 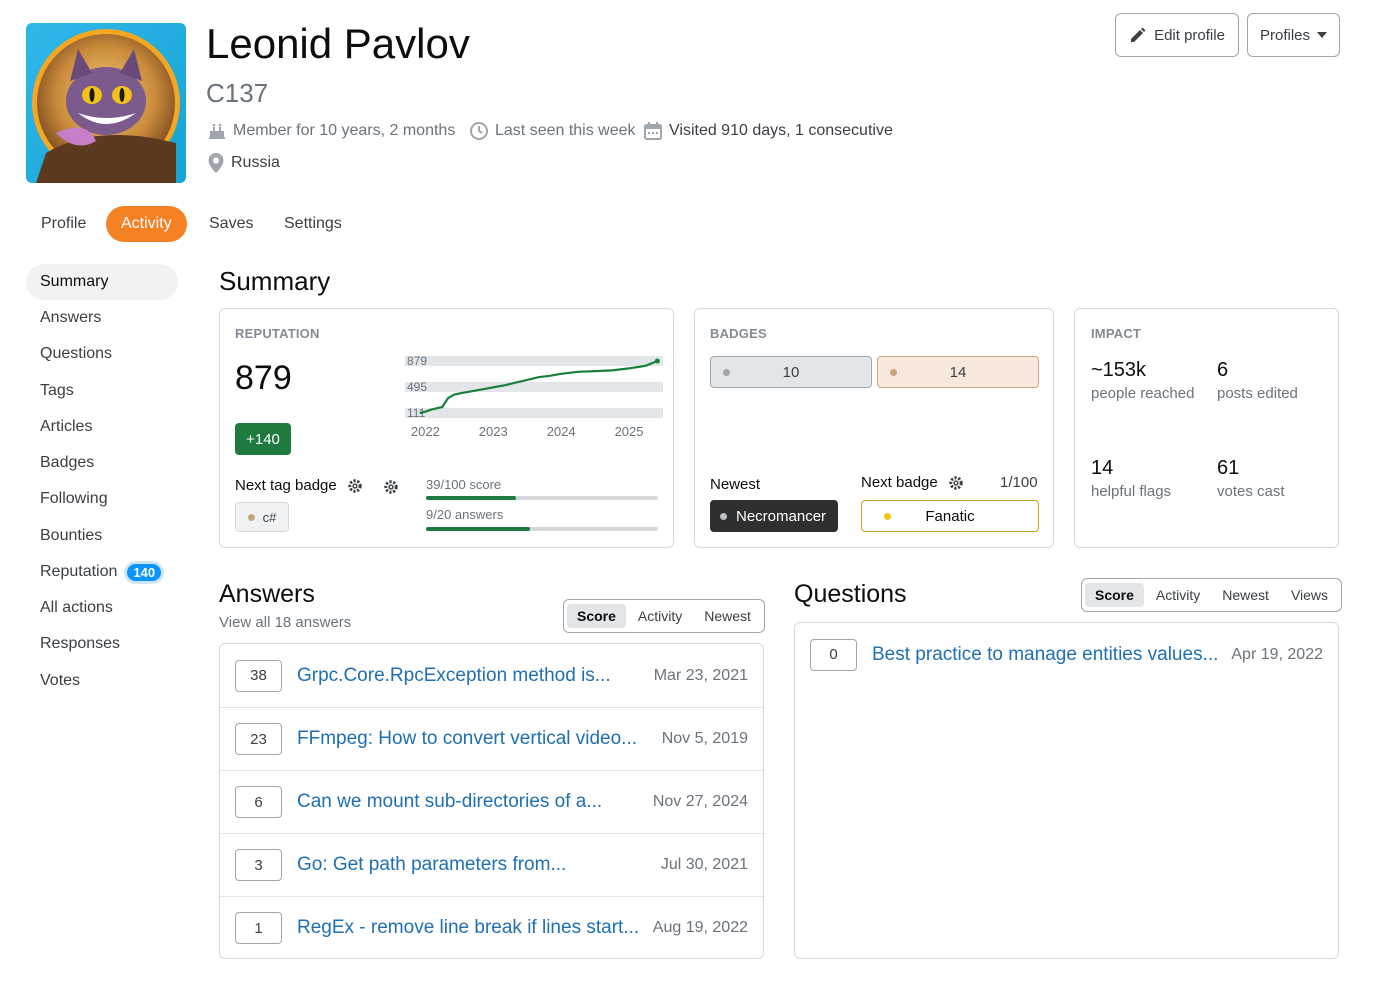 What do you see at coordinates (833, 654) in the screenshot?
I see `question-score: 0` at bounding box center [833, 654].